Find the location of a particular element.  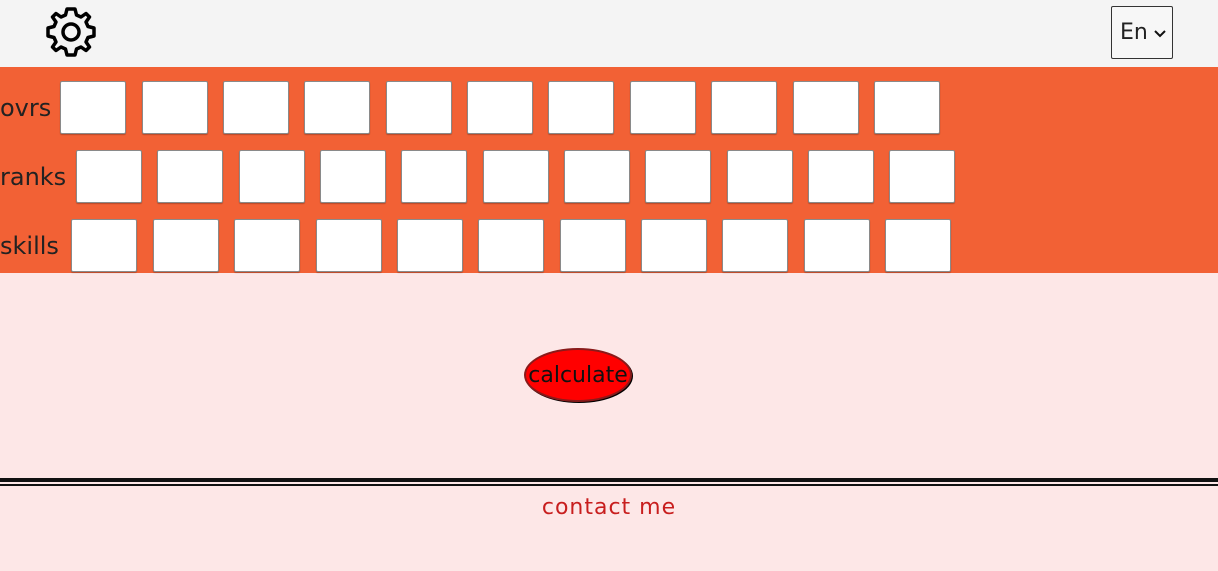

footer-divider-thin is located at coordinates (609, 485).